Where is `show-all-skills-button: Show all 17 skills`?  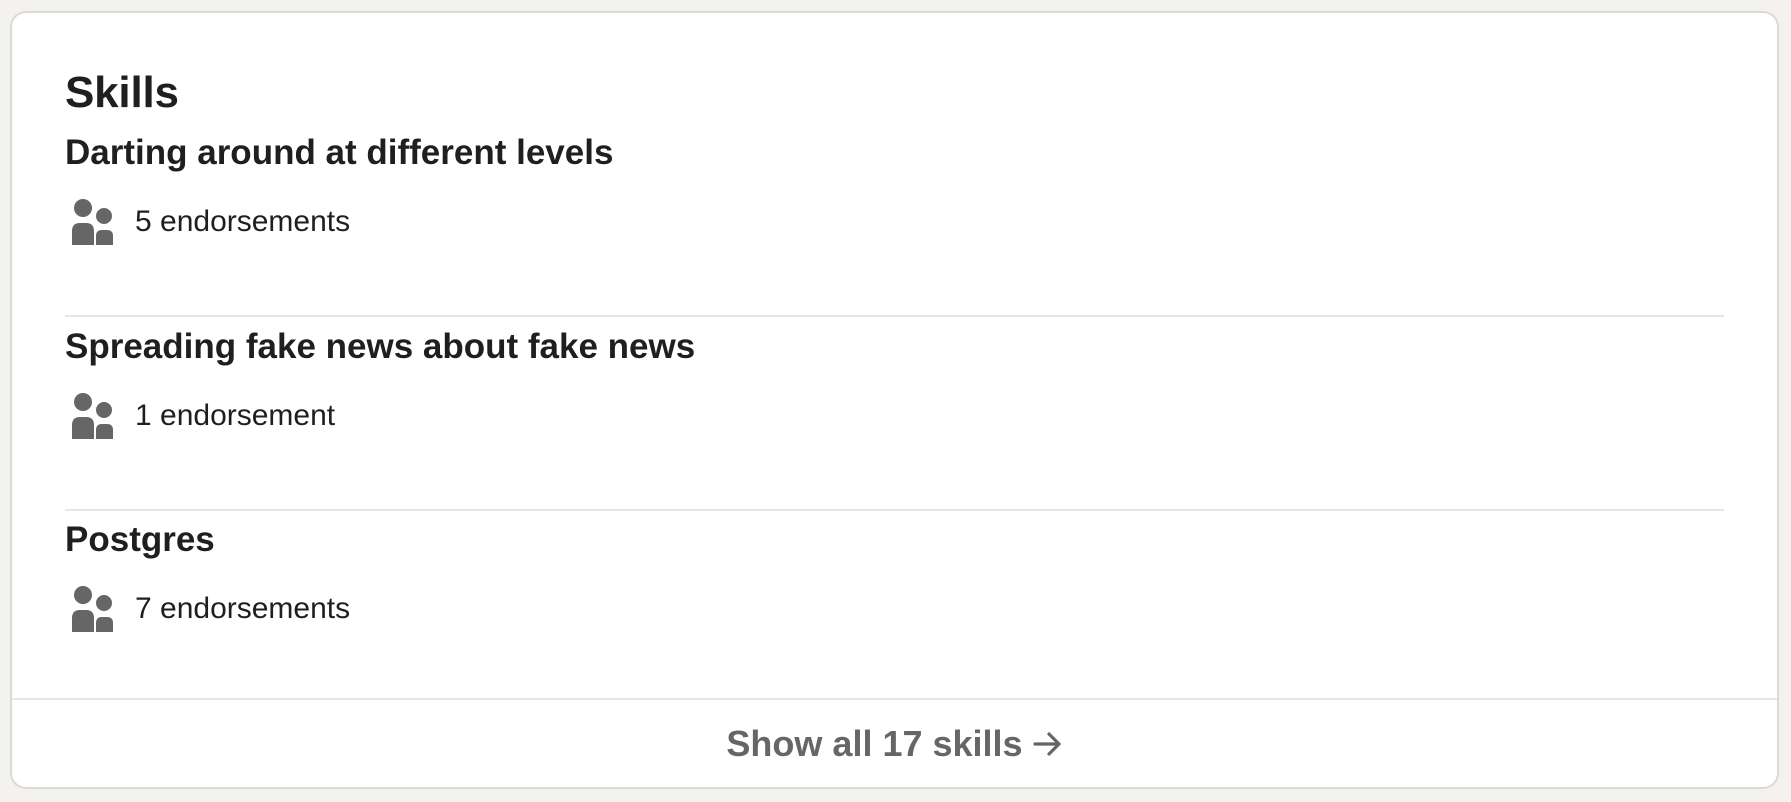 show-all-skills-button: Show all 17 skills is located at coordinates (894, 742).